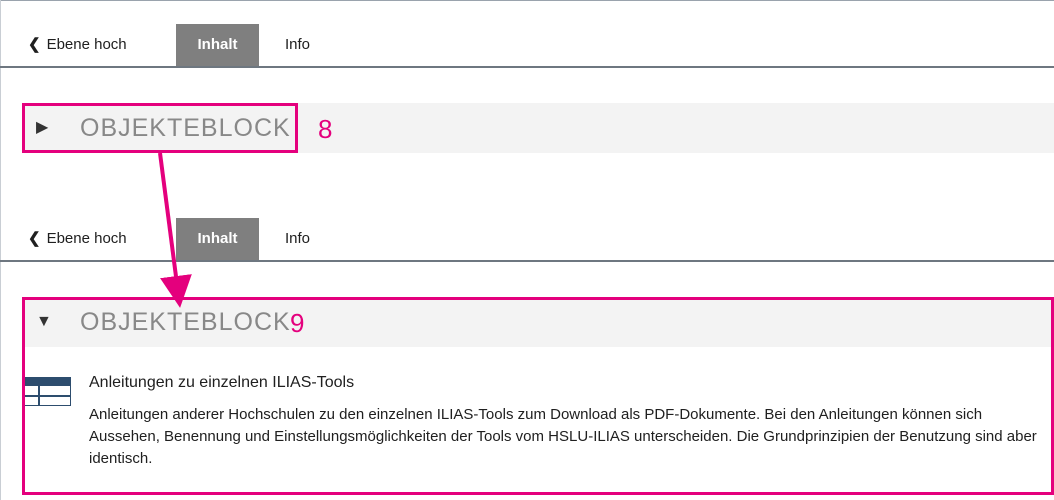  Describe the element at coordinates (175, 230) in the screenshot. I see `connector-arrow` at that location.